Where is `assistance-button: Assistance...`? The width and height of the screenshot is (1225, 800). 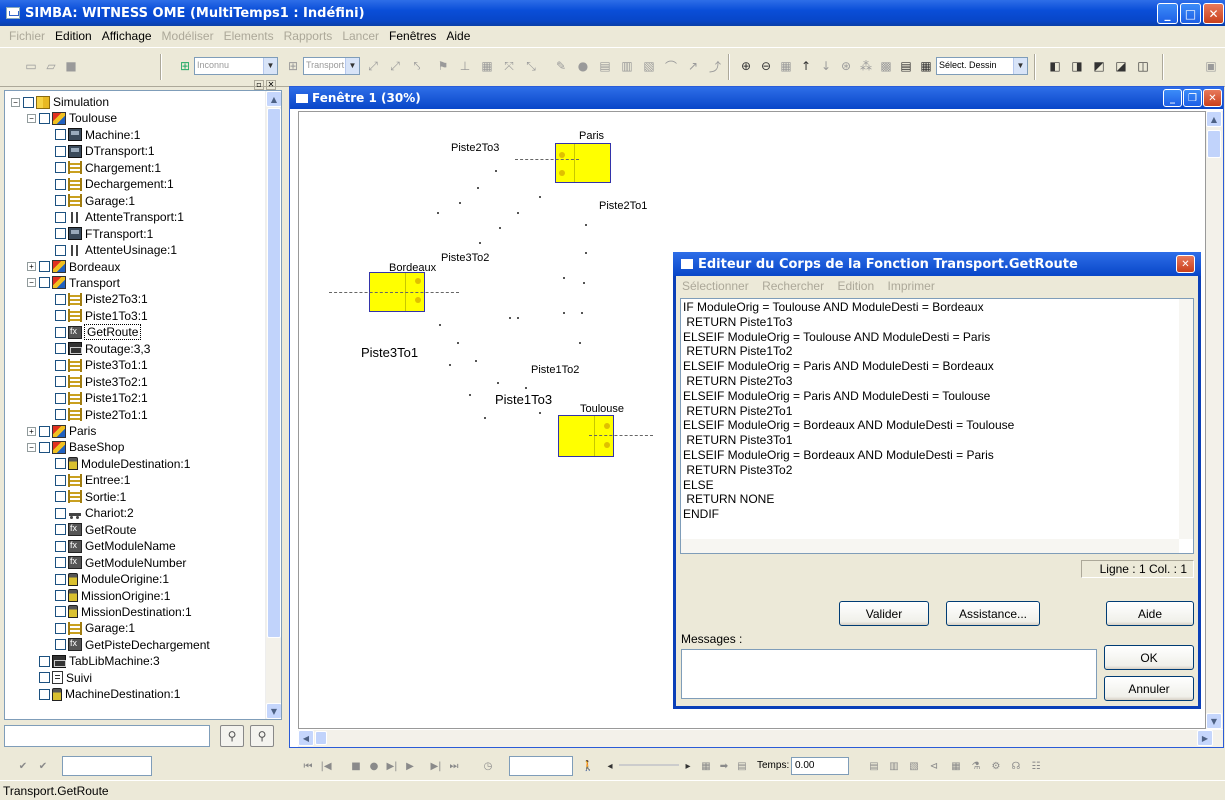
assistance-button: Assistance... is located at coordinates (993, 613).